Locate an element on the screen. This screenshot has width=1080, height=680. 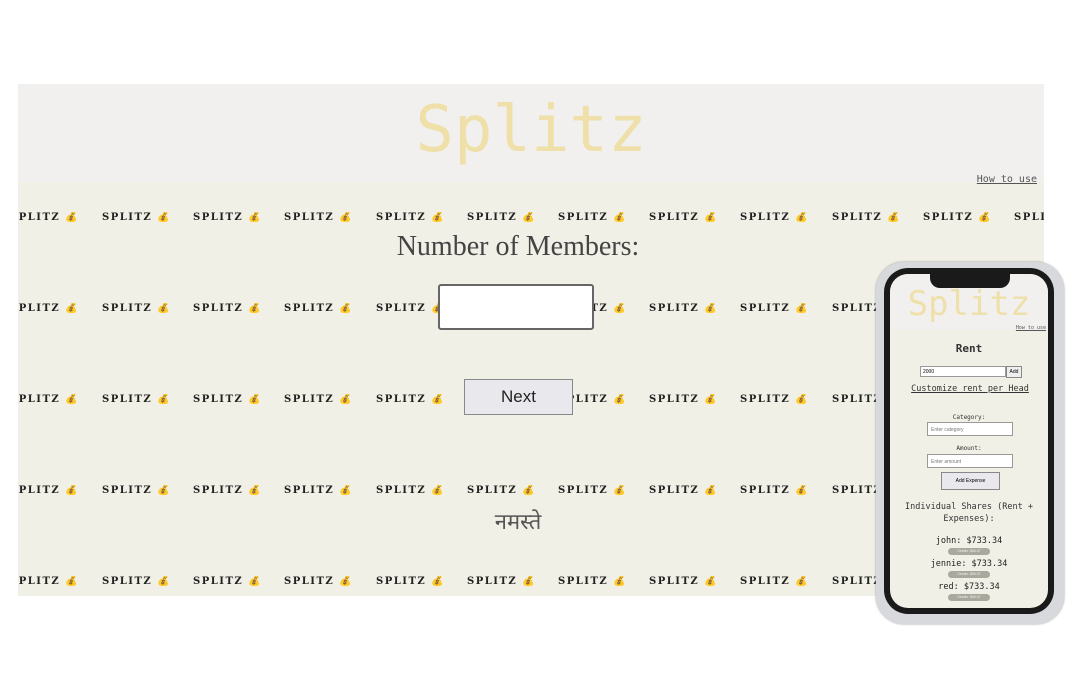
share-item: john: $733.34 is located at coordinates (969, 541).